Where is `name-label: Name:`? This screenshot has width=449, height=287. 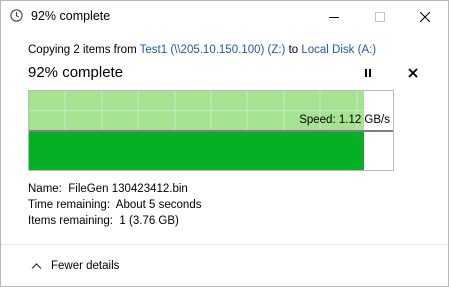
name-label: Name: is located at coordinates (45, 189).